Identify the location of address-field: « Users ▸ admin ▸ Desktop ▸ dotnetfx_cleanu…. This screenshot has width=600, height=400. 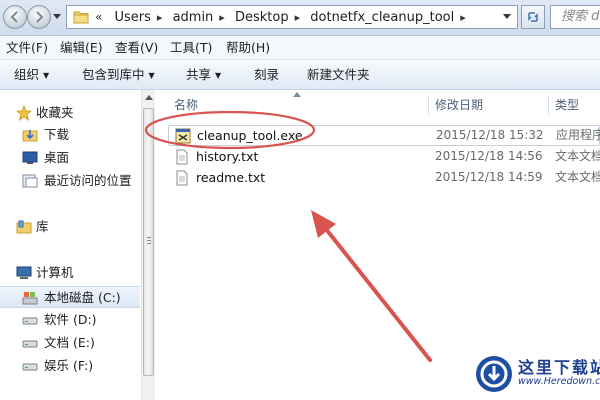
(292, 17).